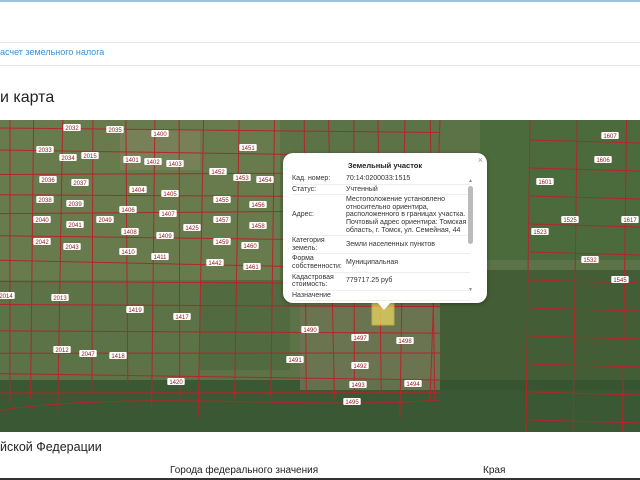 The image size is (640, 480). I want to click on map-label: 1495, so click(352, 403).